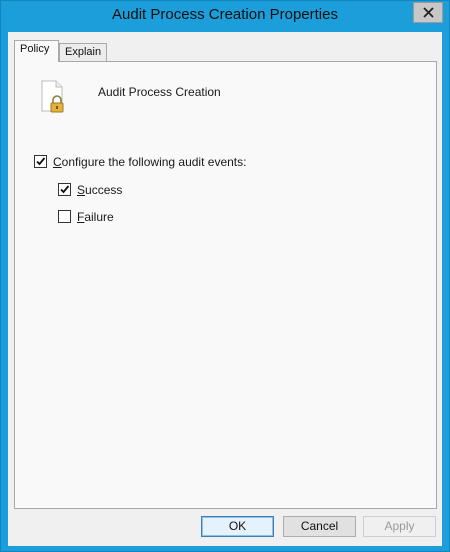  I want to click on title-bar: Audit Process Creation Properties, so click(225, 17).